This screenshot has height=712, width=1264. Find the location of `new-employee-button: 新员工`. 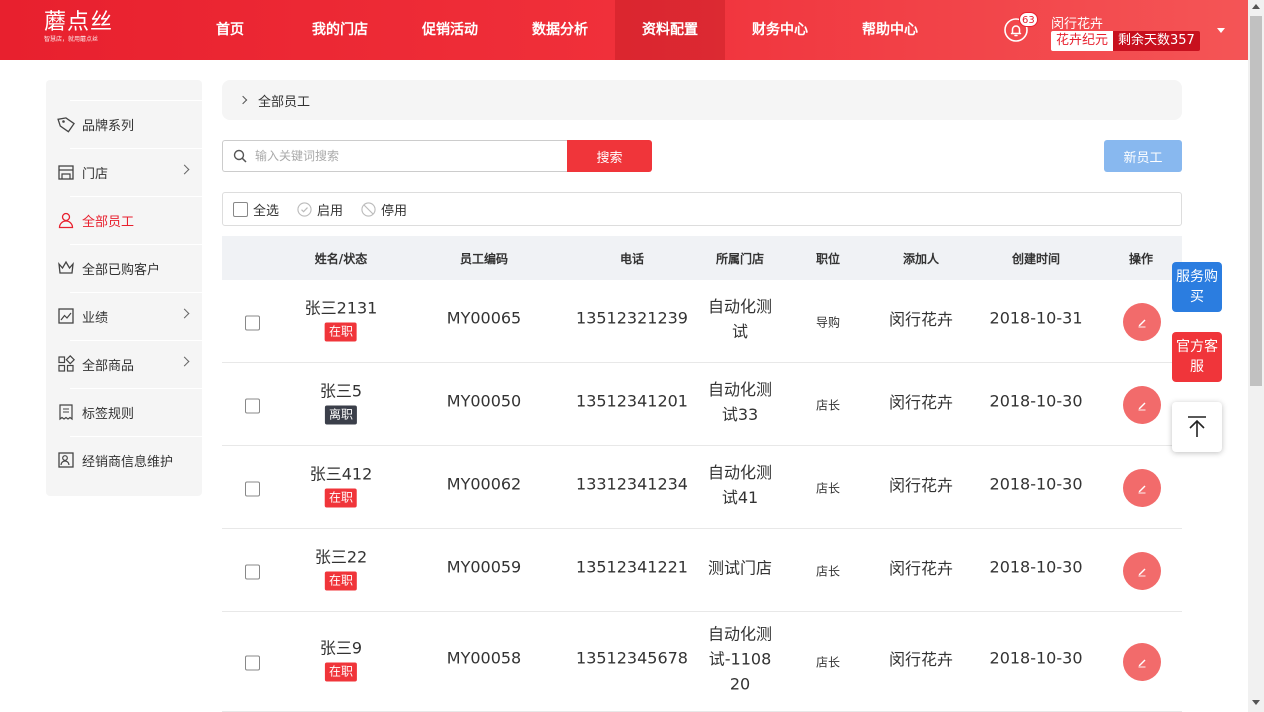

new-employee-button: 新员工 is located at coordinates (1143, 156).